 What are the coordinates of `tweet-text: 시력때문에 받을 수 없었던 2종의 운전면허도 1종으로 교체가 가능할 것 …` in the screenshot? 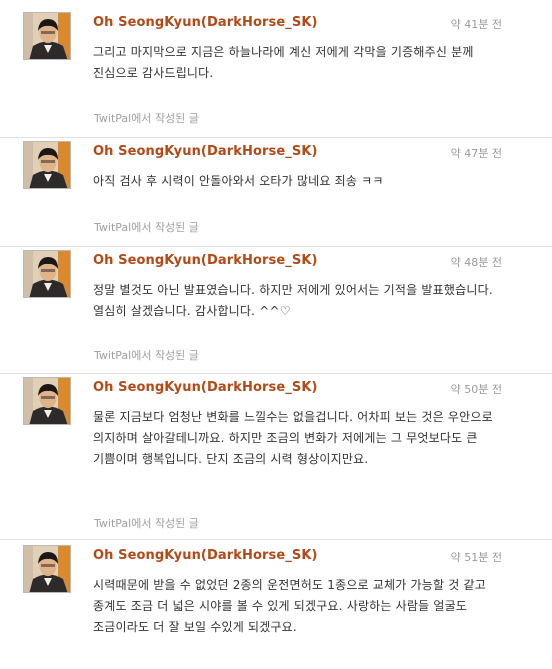 It's located at (290, 606).